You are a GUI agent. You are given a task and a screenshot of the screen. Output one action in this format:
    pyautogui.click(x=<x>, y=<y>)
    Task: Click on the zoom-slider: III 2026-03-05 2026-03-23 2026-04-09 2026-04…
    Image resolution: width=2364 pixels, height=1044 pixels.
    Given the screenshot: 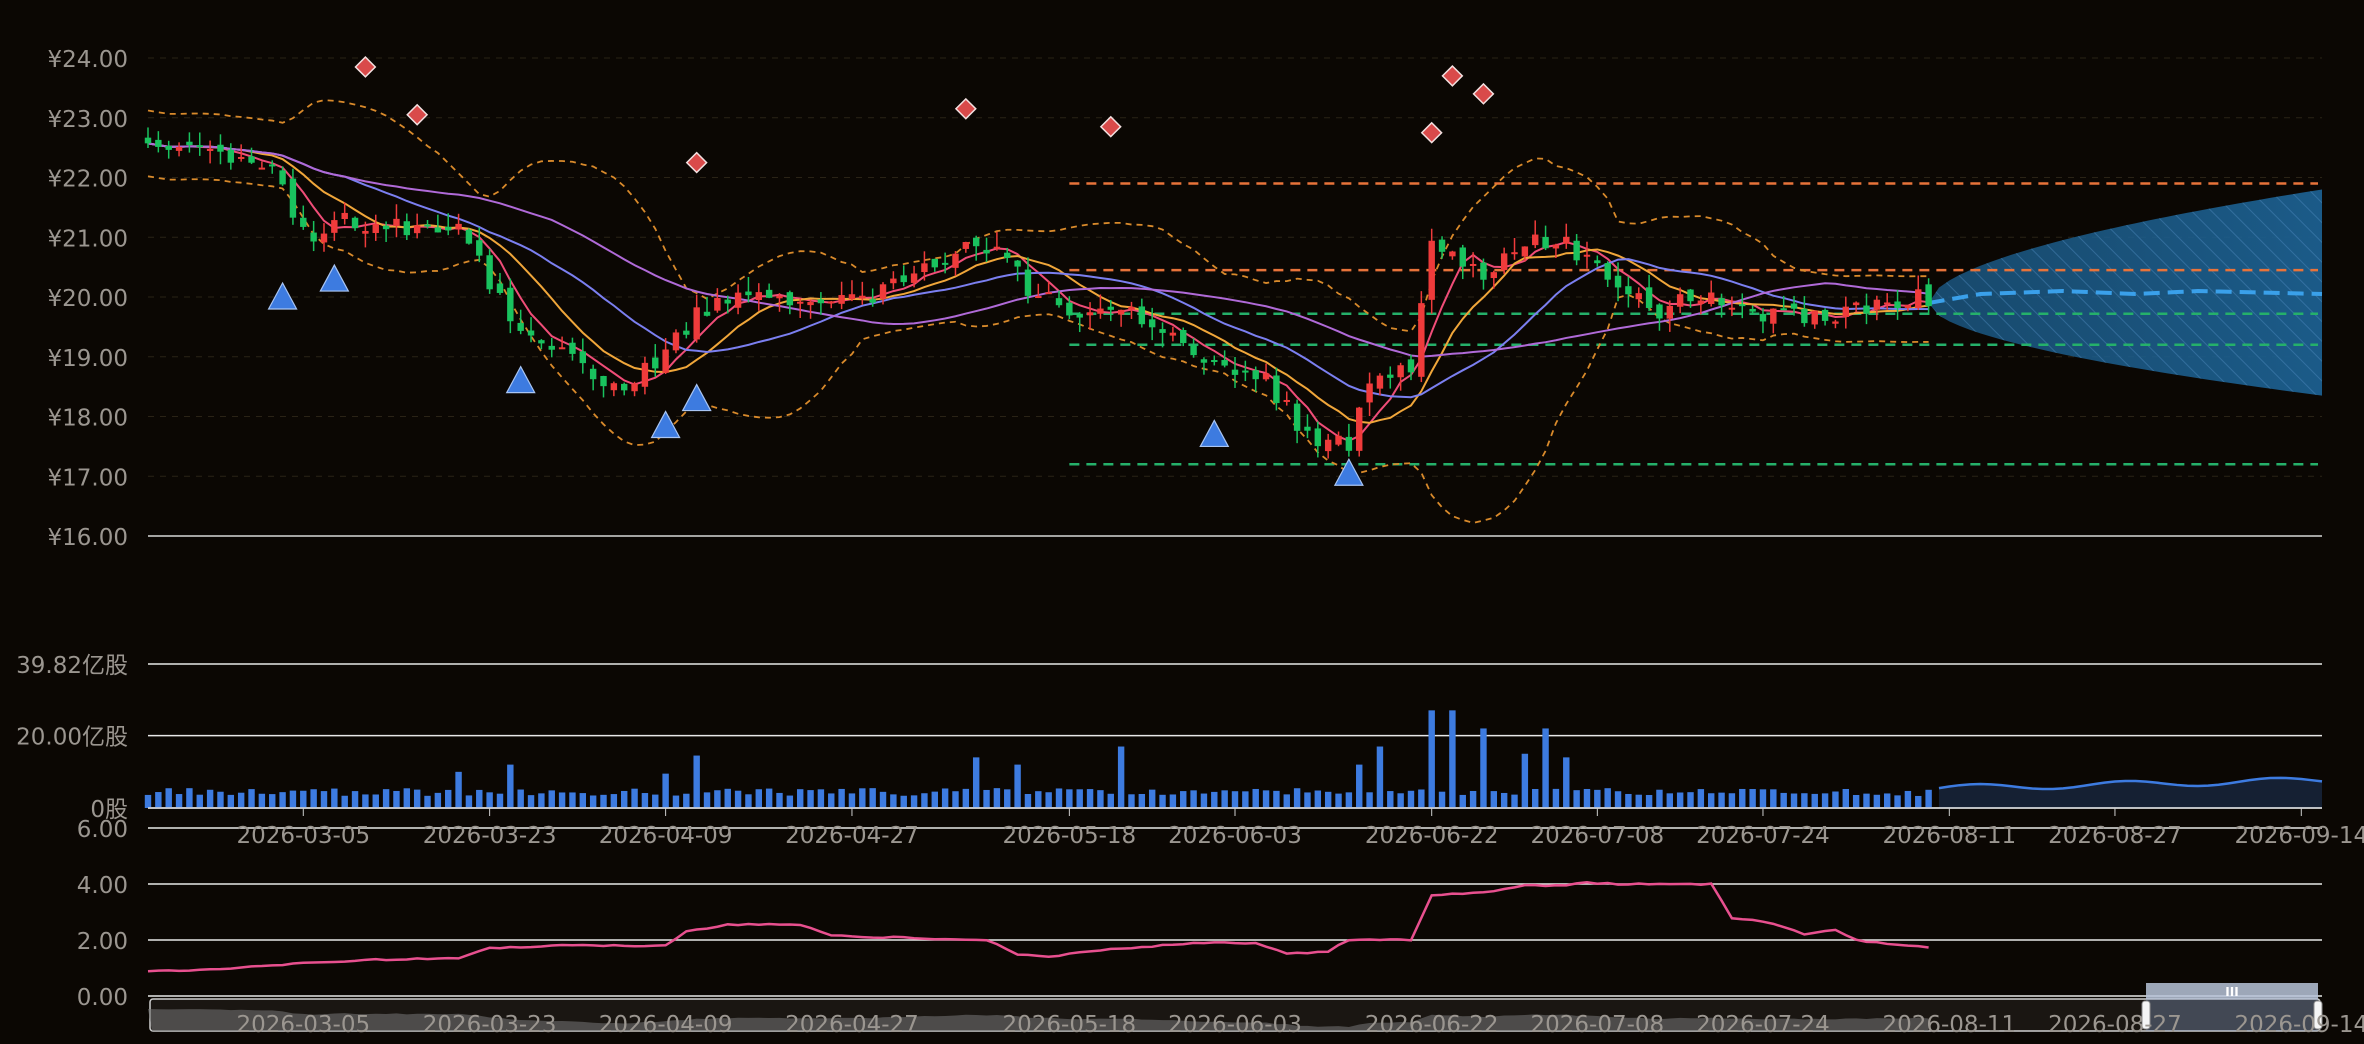 What is the action you would take?
    pyautogui.click(x=1256, y=1010)
    